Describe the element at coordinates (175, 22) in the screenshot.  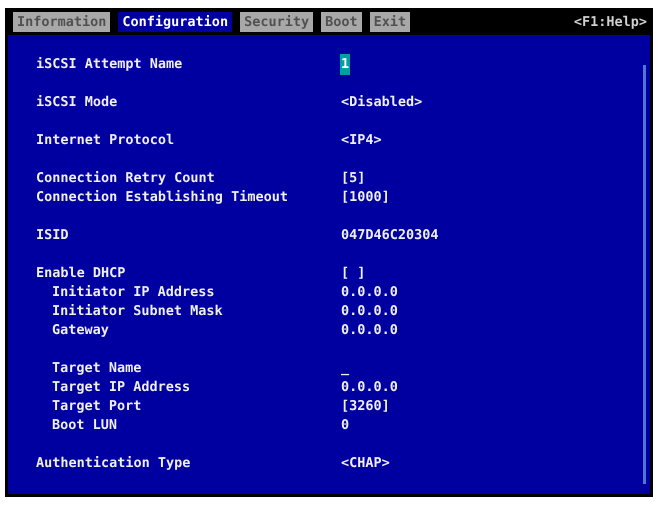
I see `menu-tab: Configuration` at that location.